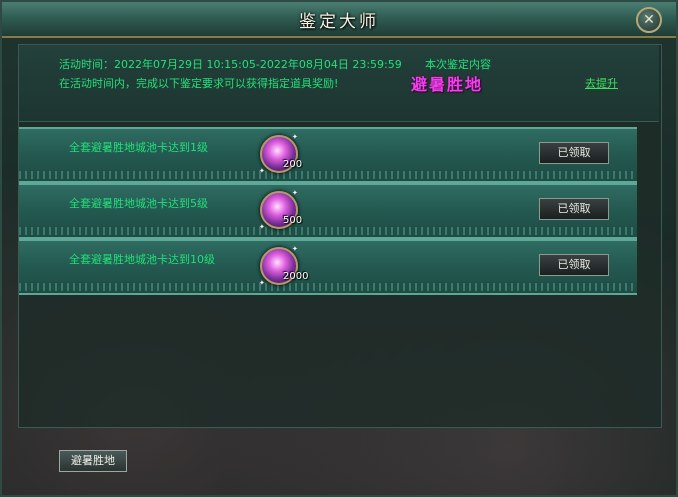  I want to click on theme-name: 避暑胜地, so click(447, 84).